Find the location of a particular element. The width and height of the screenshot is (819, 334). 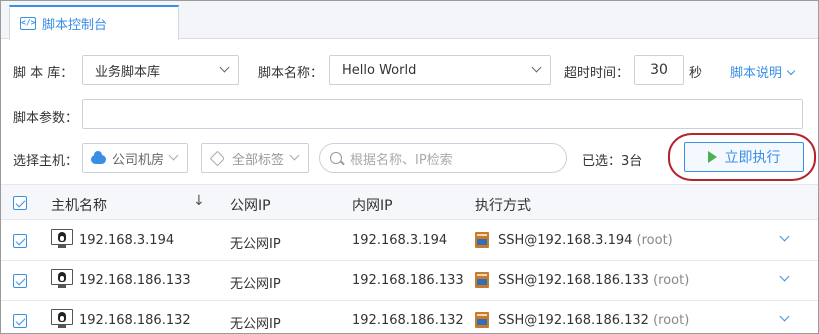

timeout-value: 30 is located at coordinates (659, 70).